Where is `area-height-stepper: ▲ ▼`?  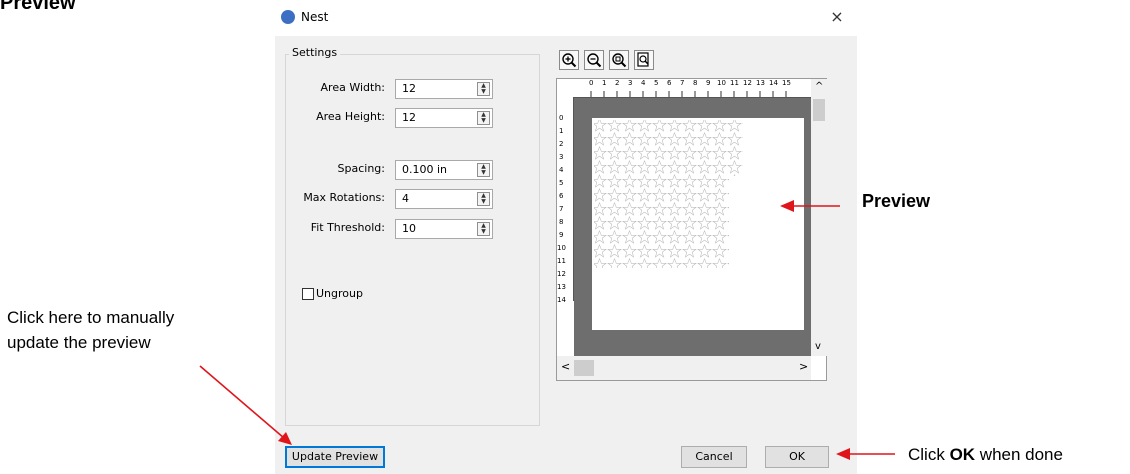
area-height-stepper: ▲ ▼ is located at coordinates (483, 118).